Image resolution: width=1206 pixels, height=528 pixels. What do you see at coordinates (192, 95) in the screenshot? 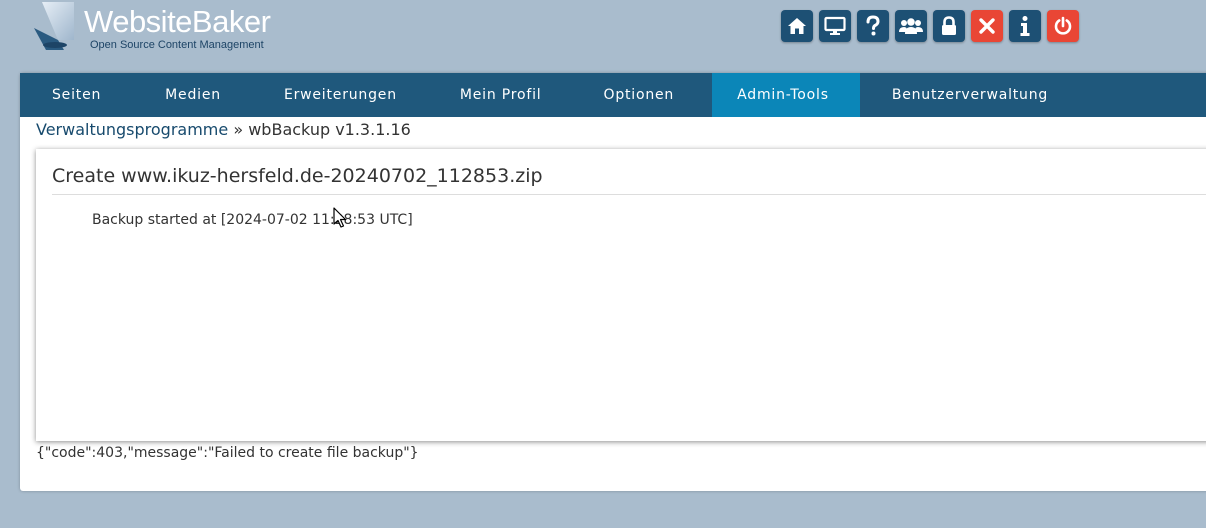
I see `nav-medien: Medien` at bounding box center [192, 95].